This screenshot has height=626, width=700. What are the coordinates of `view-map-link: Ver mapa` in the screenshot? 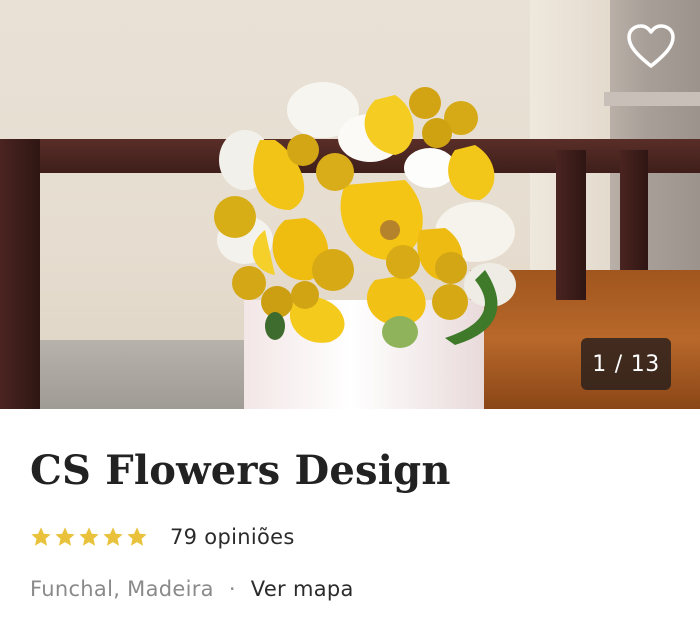 It's located at (302, 589).